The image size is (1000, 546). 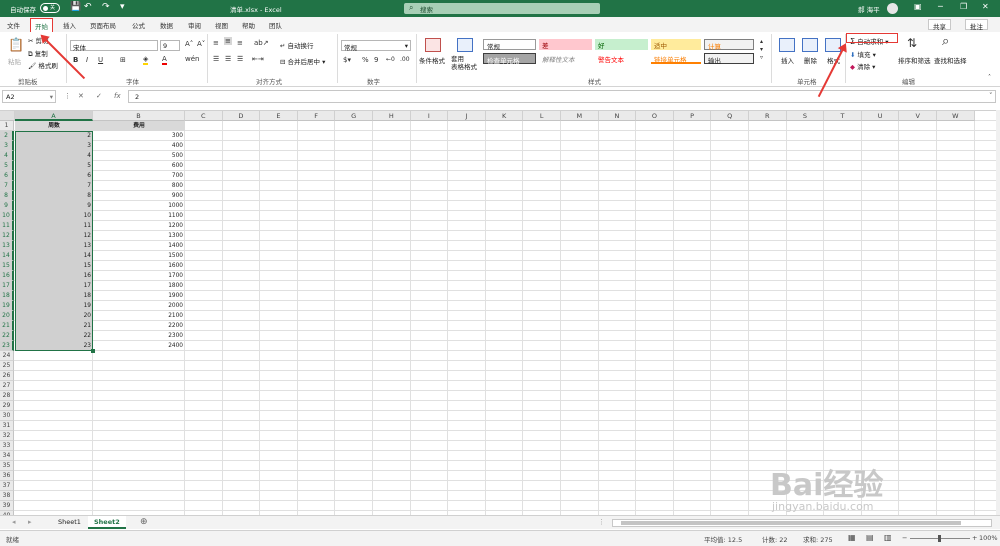 What do you see at coordinates (802, 523) in the screenshot?
I see `horizontal-scrollbar` at bounding box center [802, 523].